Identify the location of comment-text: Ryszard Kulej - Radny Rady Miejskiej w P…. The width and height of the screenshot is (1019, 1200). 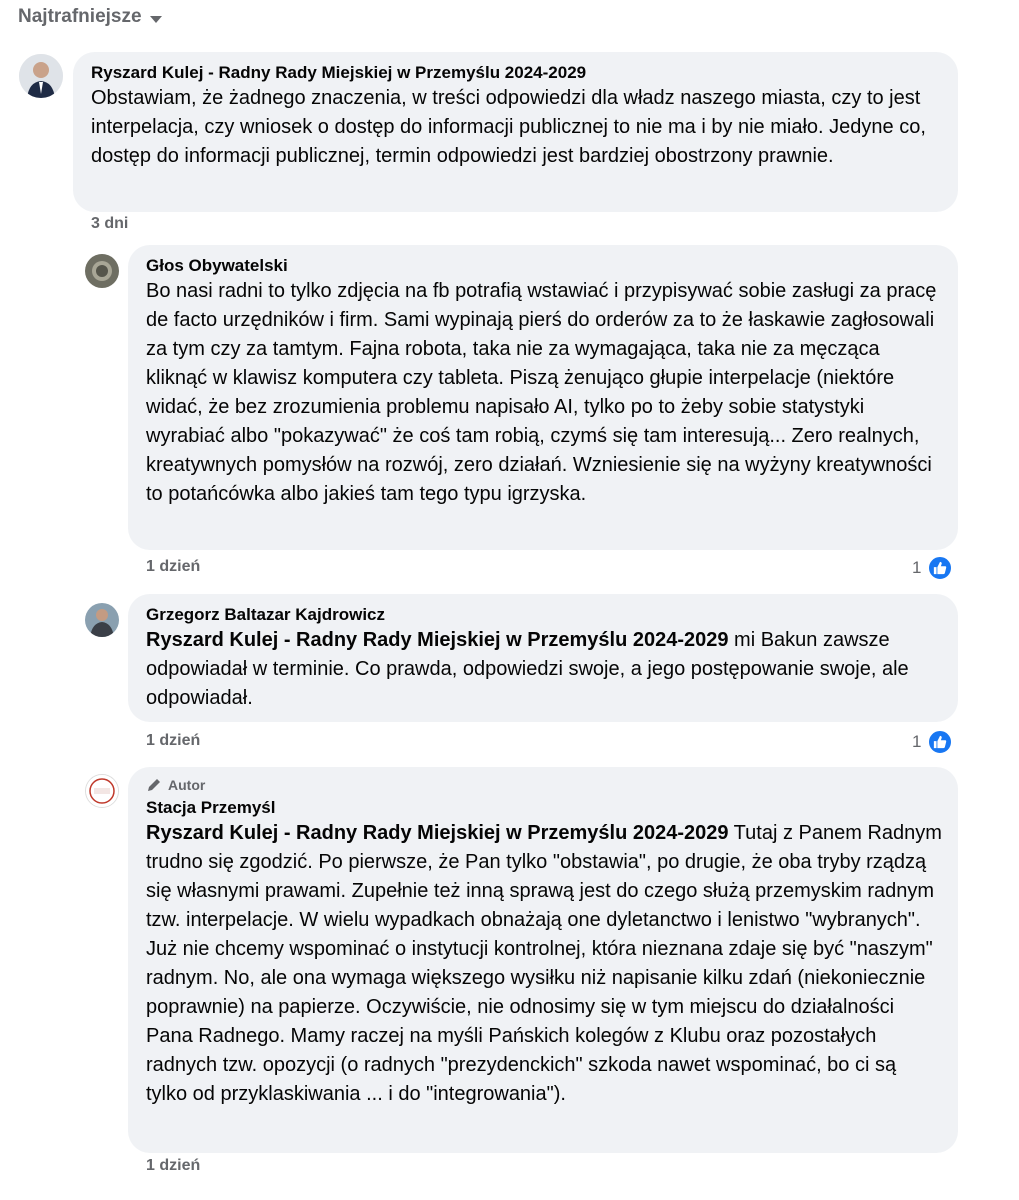
(544, 669).